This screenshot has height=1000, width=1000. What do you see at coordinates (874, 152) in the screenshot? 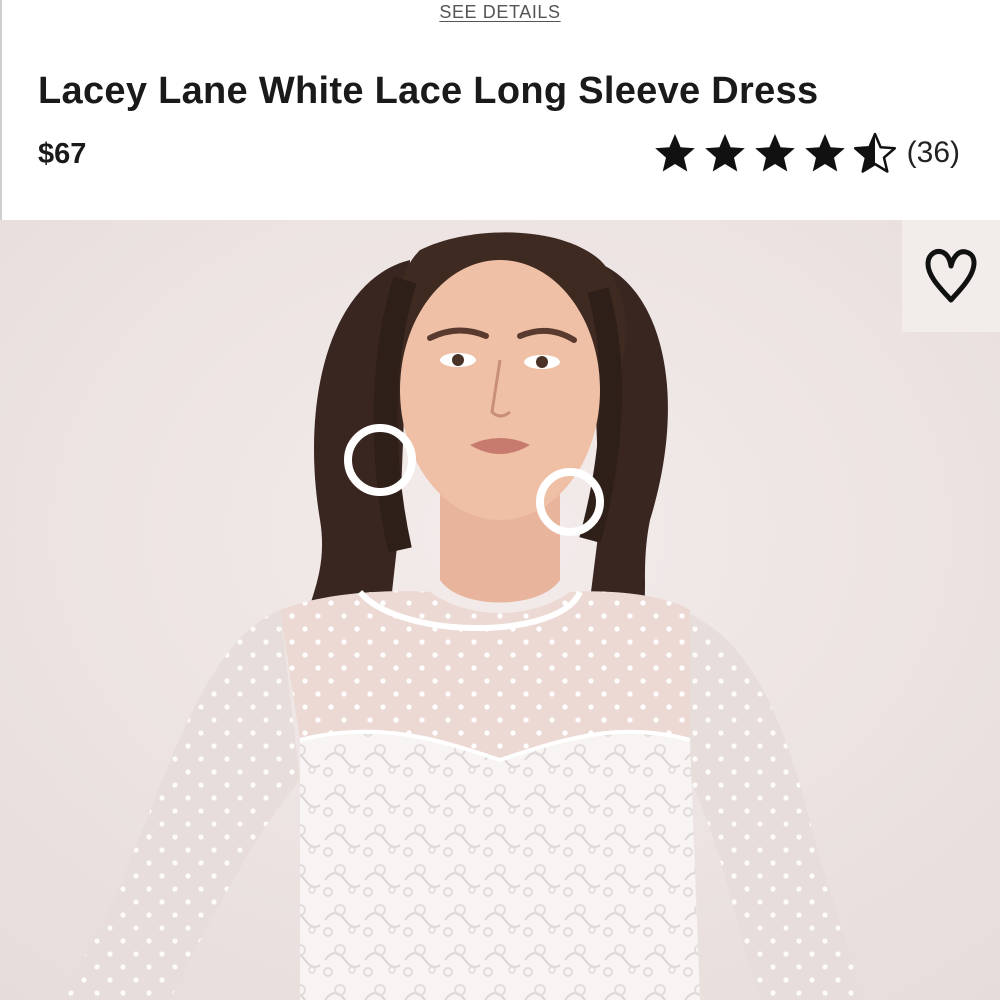
I see `half-star-icon` at bounding box center [874, 152].